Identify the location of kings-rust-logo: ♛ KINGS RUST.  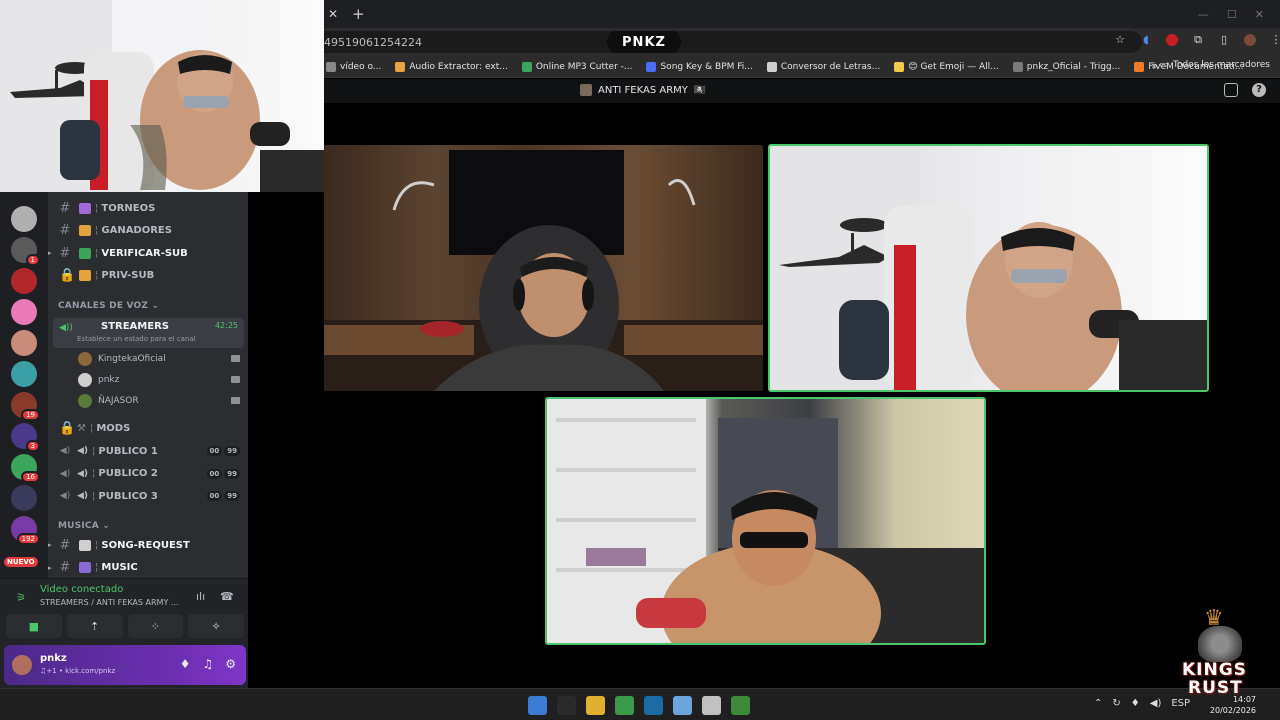
(1220, 654).